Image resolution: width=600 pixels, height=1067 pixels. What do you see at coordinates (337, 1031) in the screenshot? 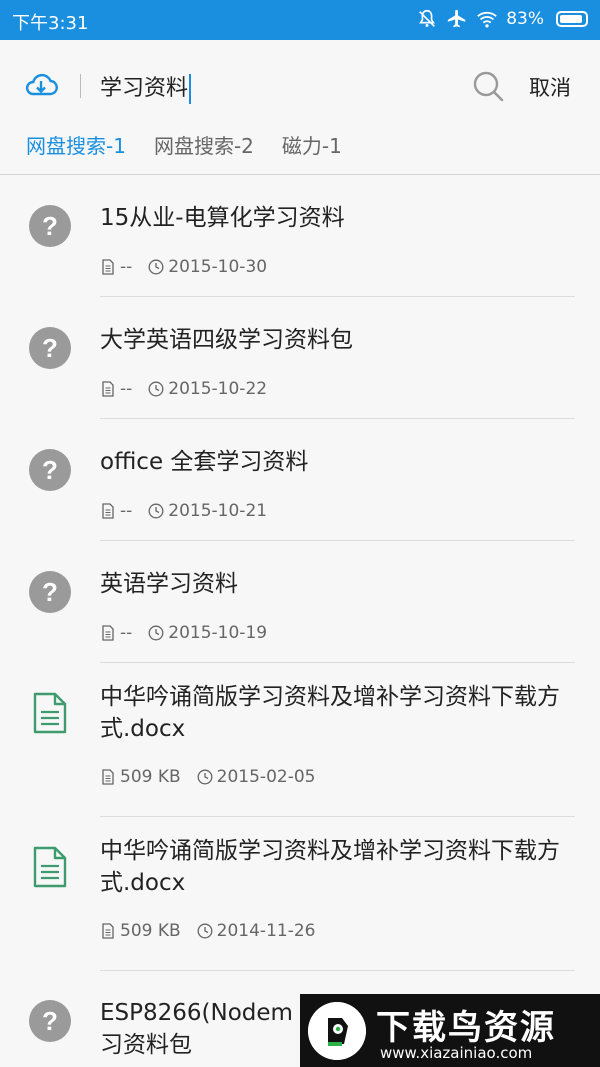
I see `bird-logo-icon` at bounding box center [337, 1031].